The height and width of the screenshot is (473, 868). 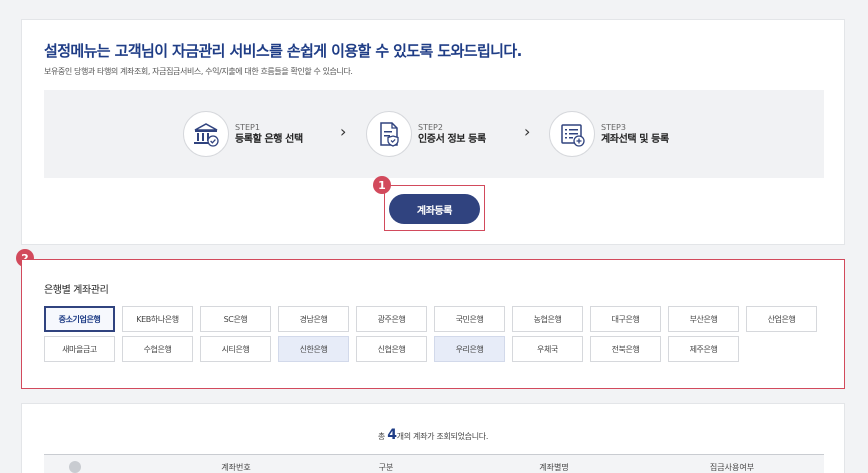 What do you see at coordinates (732, 467) in the screenshot?
I see `column-collection-usage: 집금사용여부` at bounding box center [732, 467].